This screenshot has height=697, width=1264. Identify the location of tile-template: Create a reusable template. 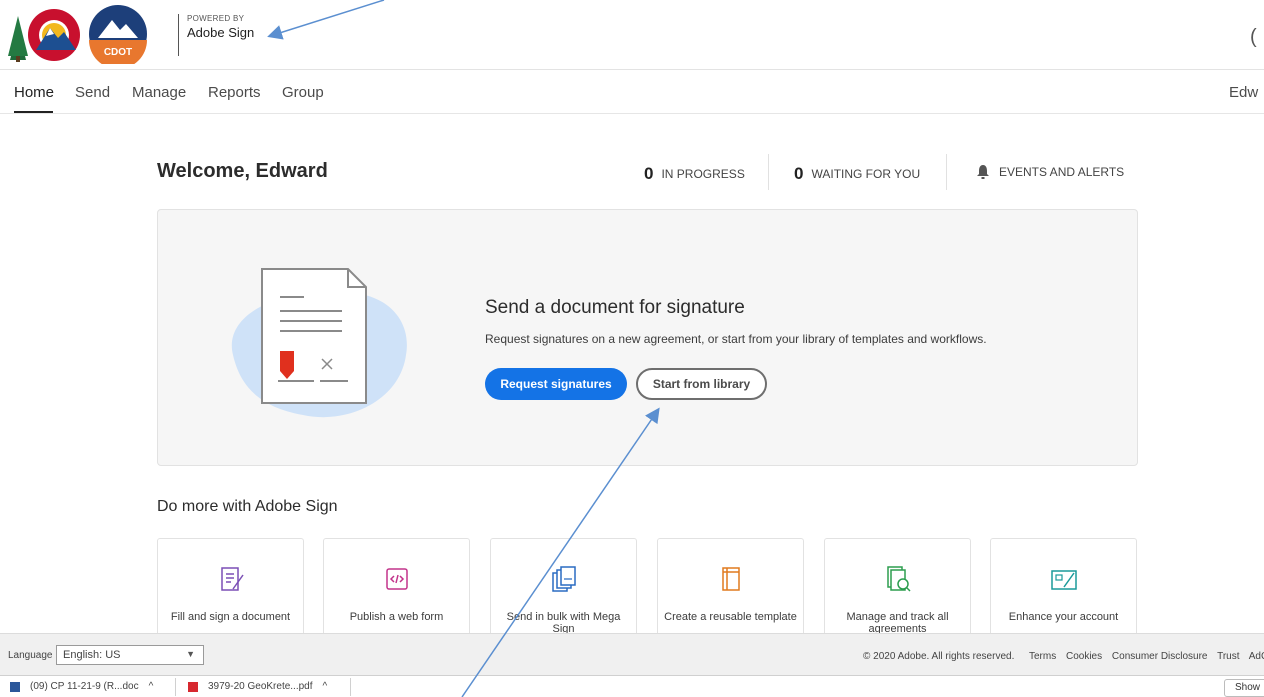
(730, 588).